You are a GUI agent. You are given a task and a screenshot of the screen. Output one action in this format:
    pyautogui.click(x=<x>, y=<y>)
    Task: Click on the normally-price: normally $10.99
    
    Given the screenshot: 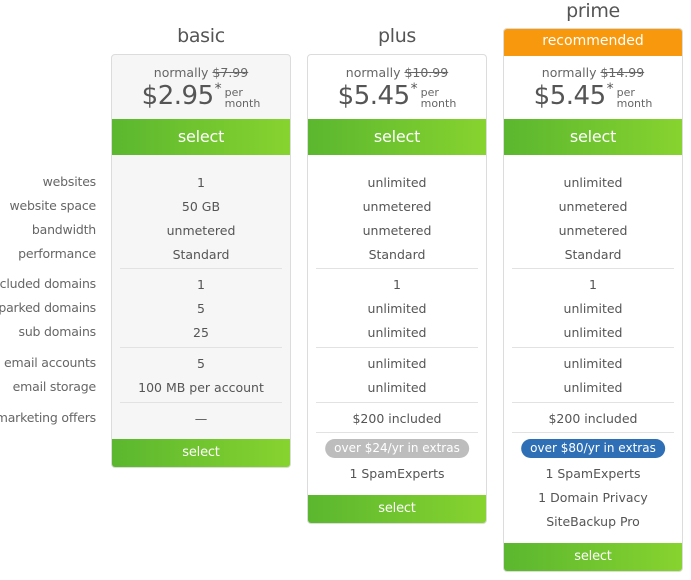 What is the action you would take?
    pyautogui.click(x=397, y=72)
    